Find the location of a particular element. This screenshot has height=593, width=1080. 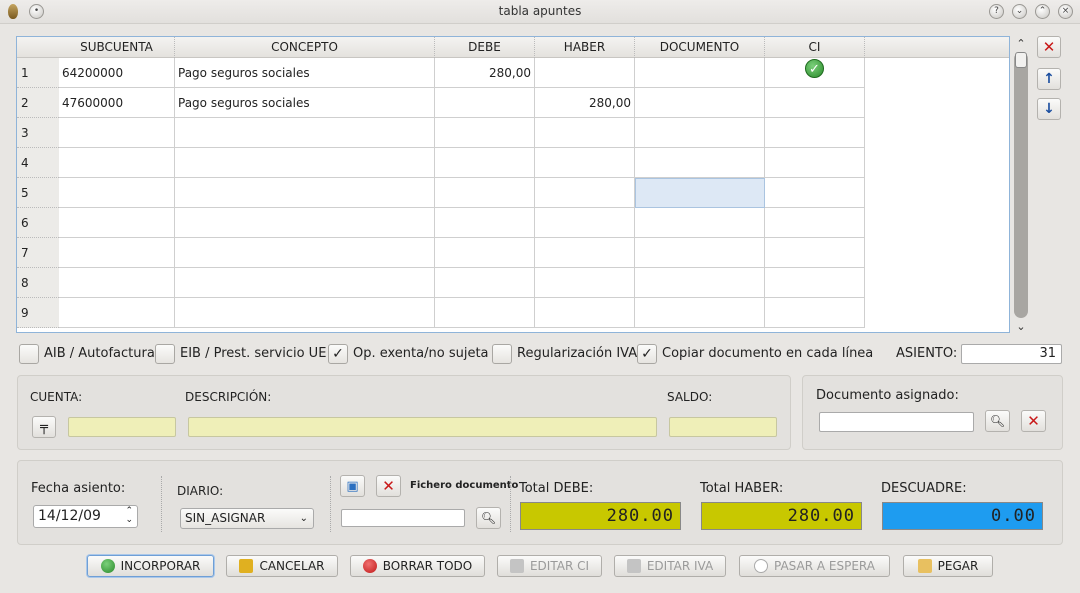

editar-iva-button: EDITAR IVA is located at coordinates (670, 566).